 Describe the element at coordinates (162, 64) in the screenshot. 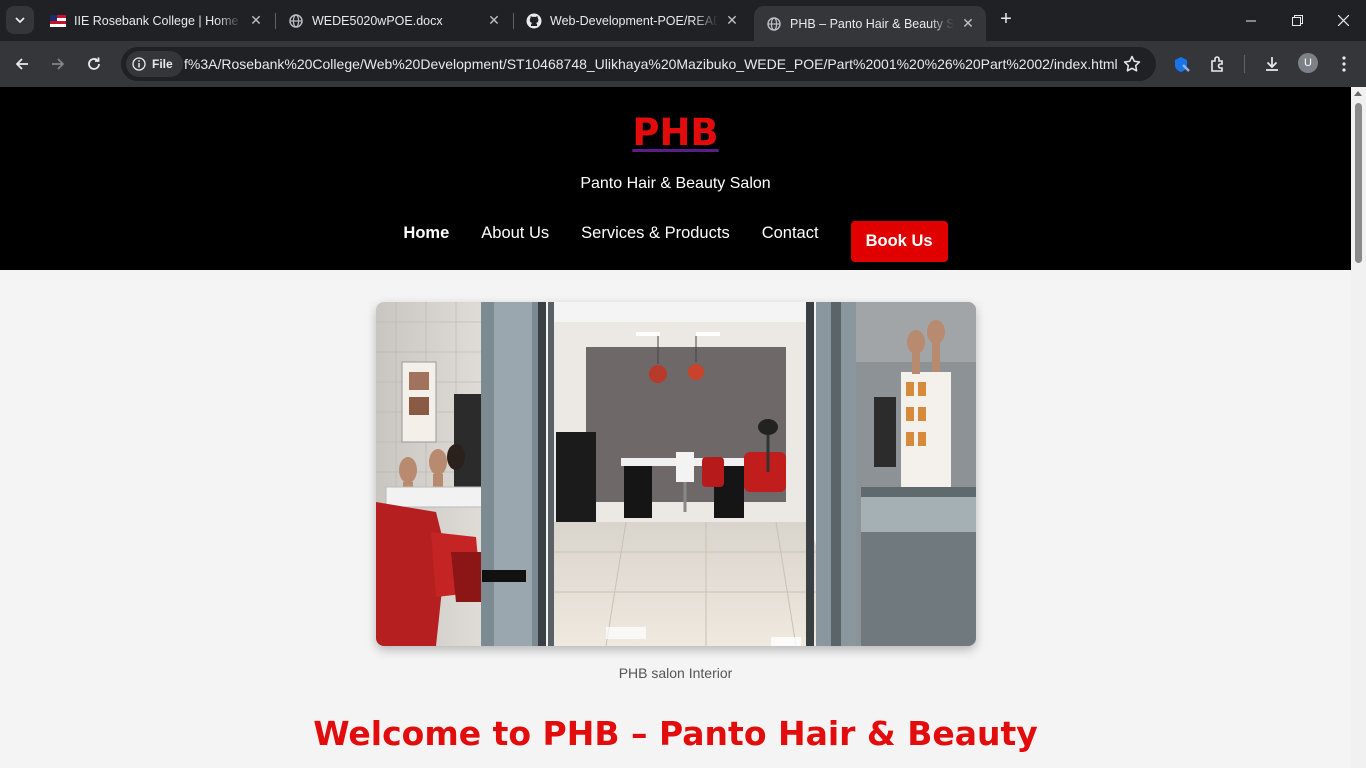

I see `chip-label: File` at that location.